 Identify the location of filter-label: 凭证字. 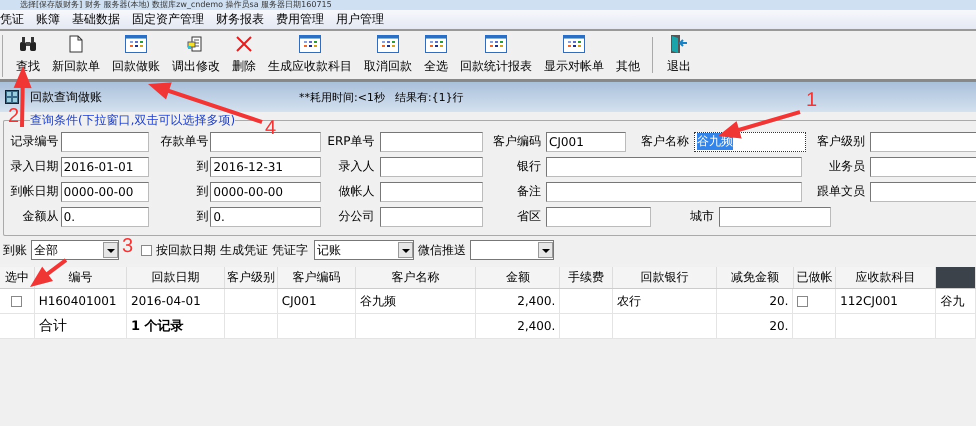
(290, 250).